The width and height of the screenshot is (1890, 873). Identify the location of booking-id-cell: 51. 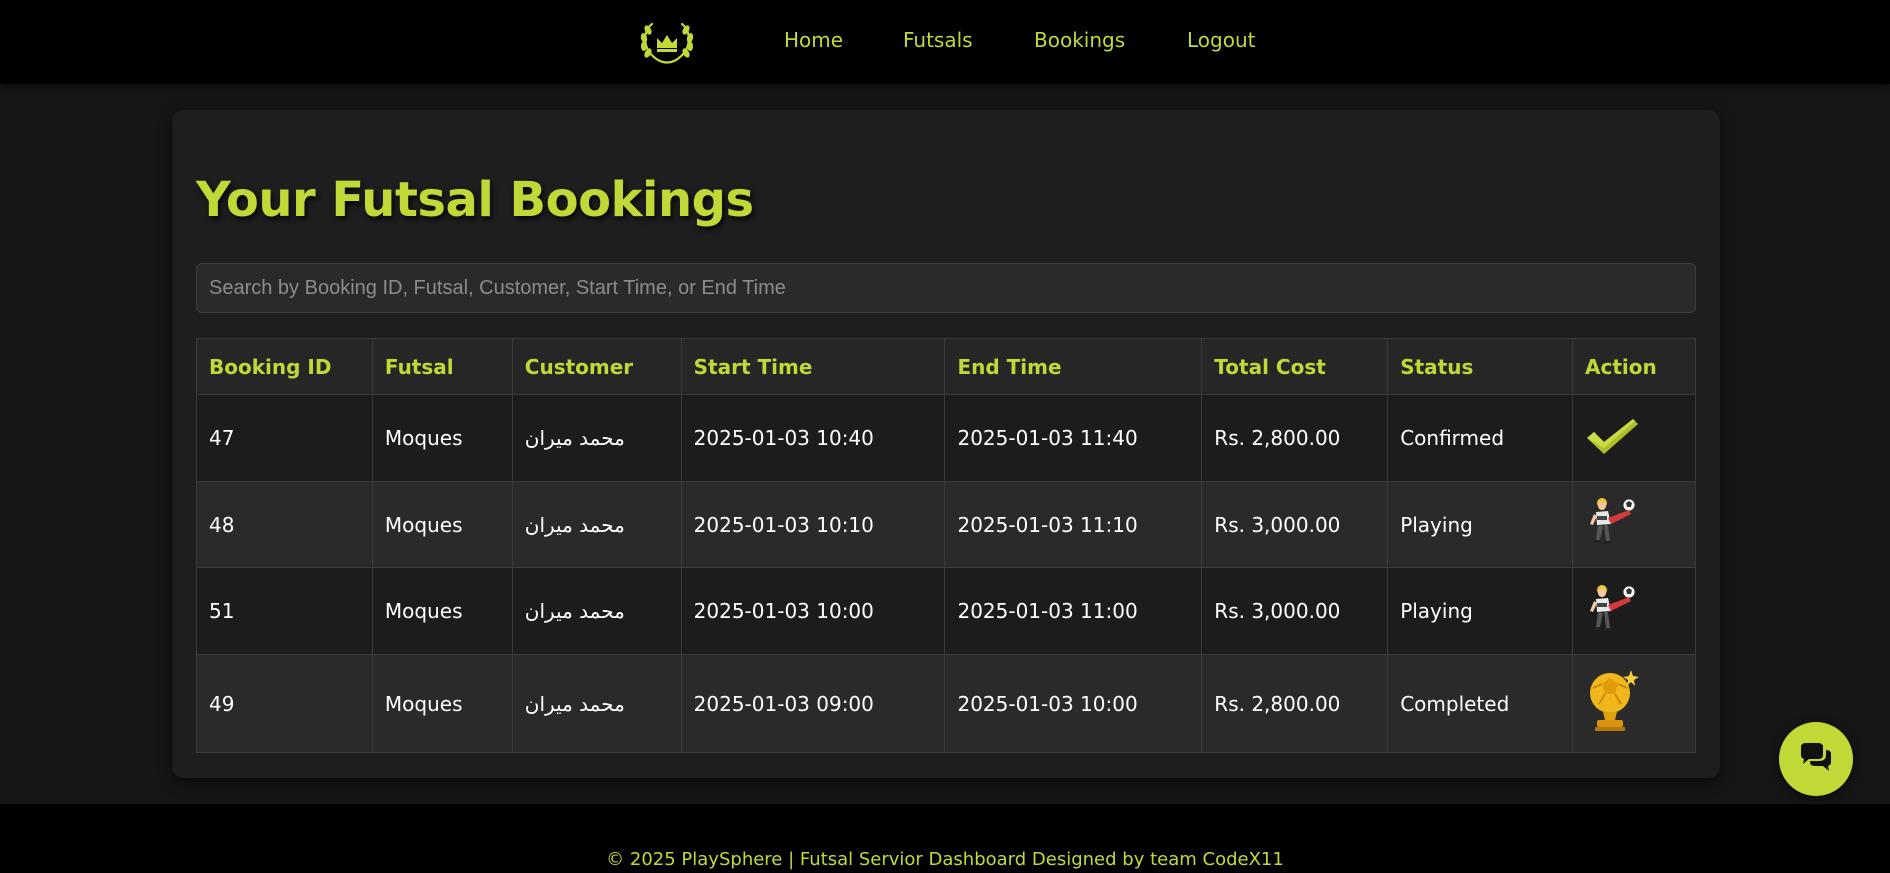
(284, 611).